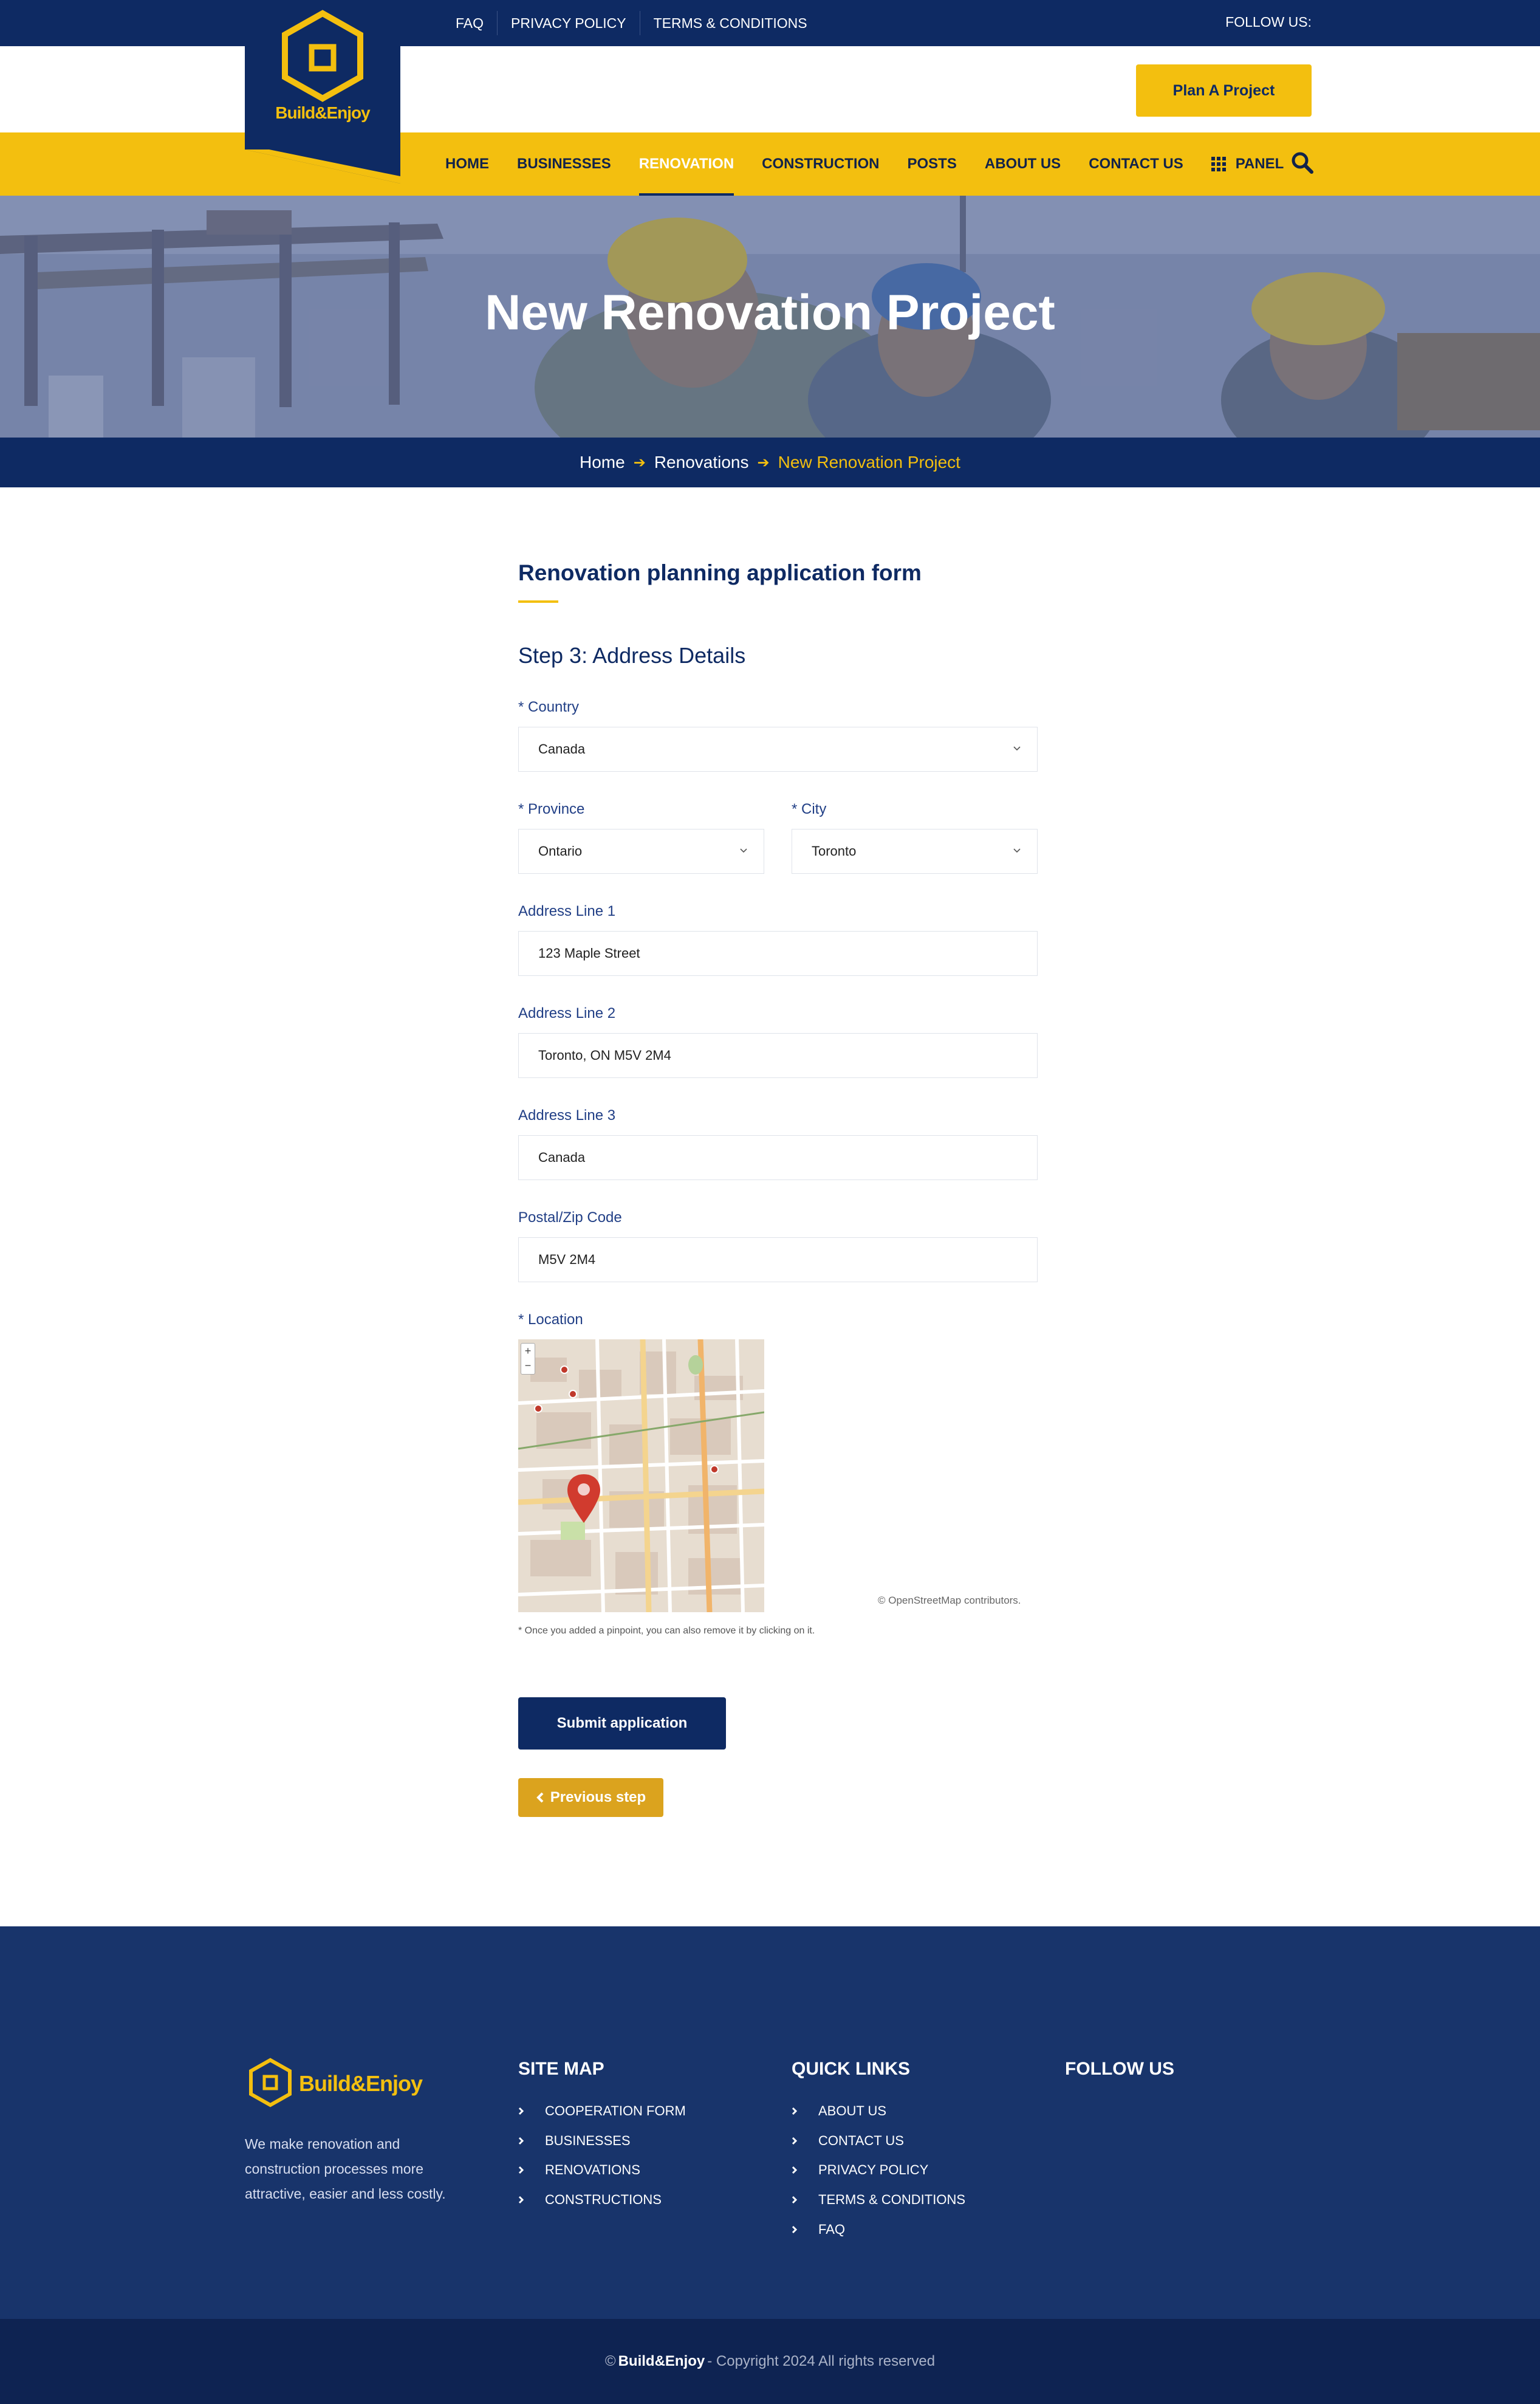  Describe the element at coordinates (821, 2361) in the screenshot. I see `copyright-text: - Copyright 2024 All rights reserved` at that location.